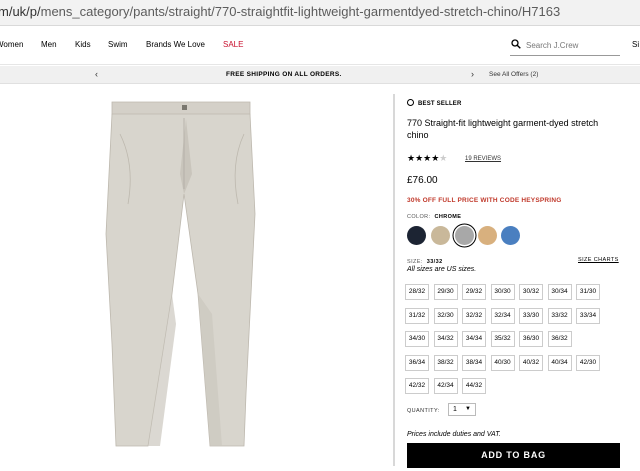  I want to click on size-option: 34/32, so click(445, 339).